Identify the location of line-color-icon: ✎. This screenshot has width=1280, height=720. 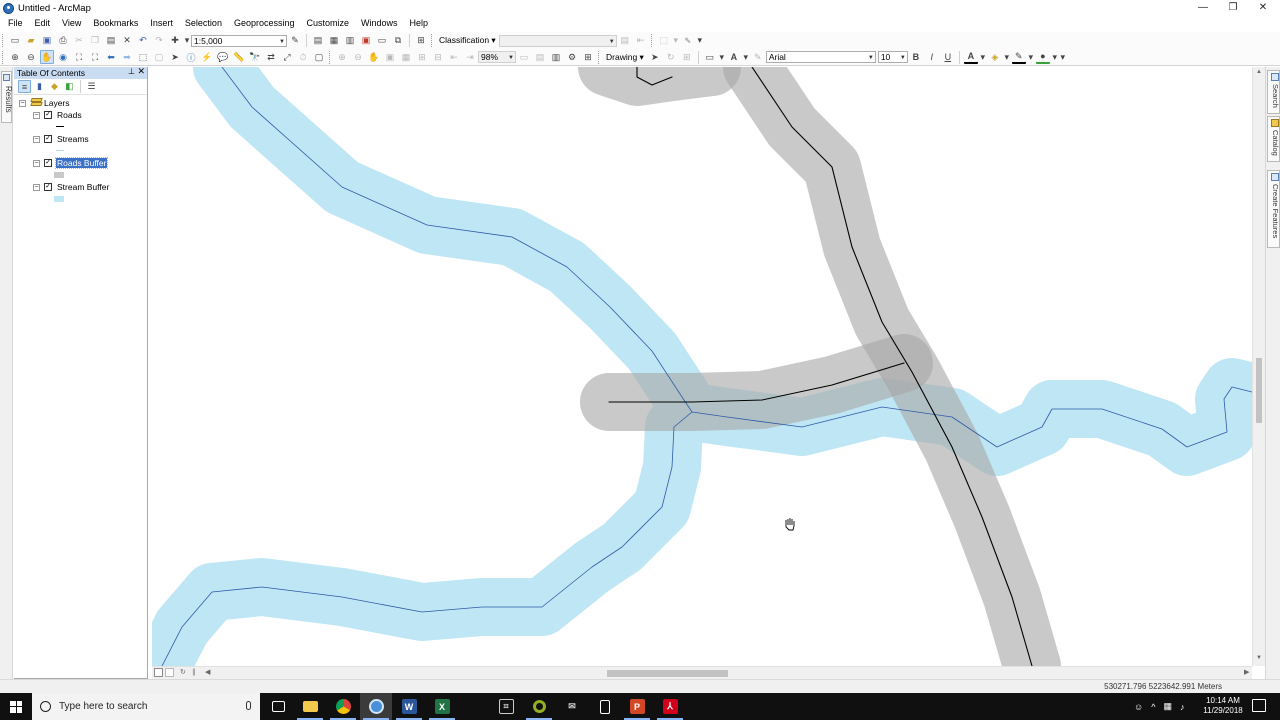
(1018, 57).